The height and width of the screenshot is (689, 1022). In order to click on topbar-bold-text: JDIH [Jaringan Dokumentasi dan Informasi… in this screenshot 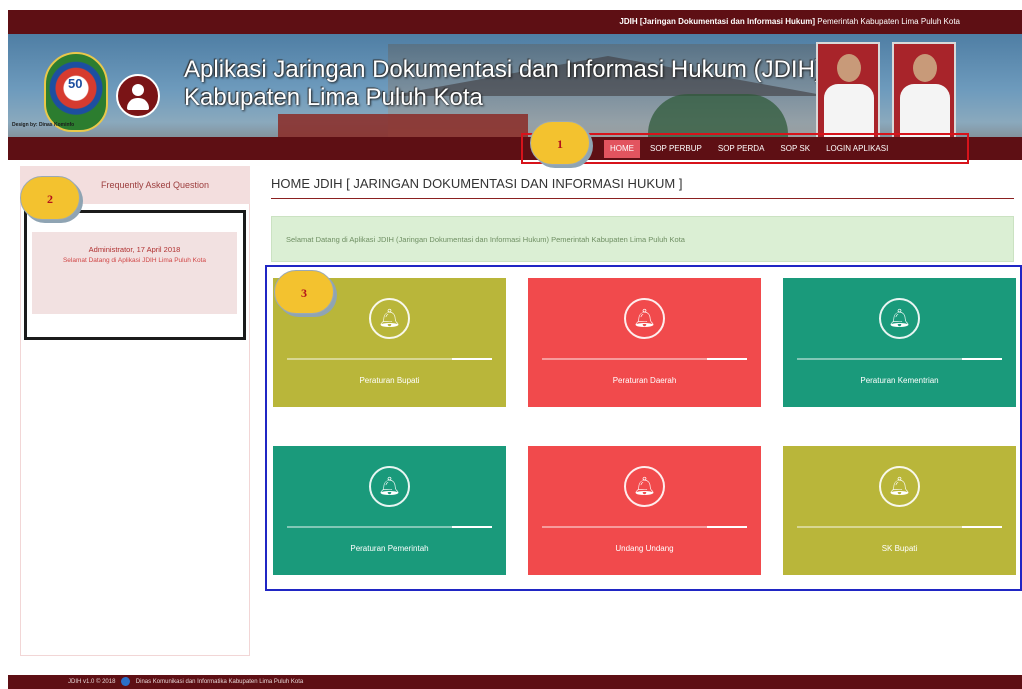, I will do `click(717, 21)`.